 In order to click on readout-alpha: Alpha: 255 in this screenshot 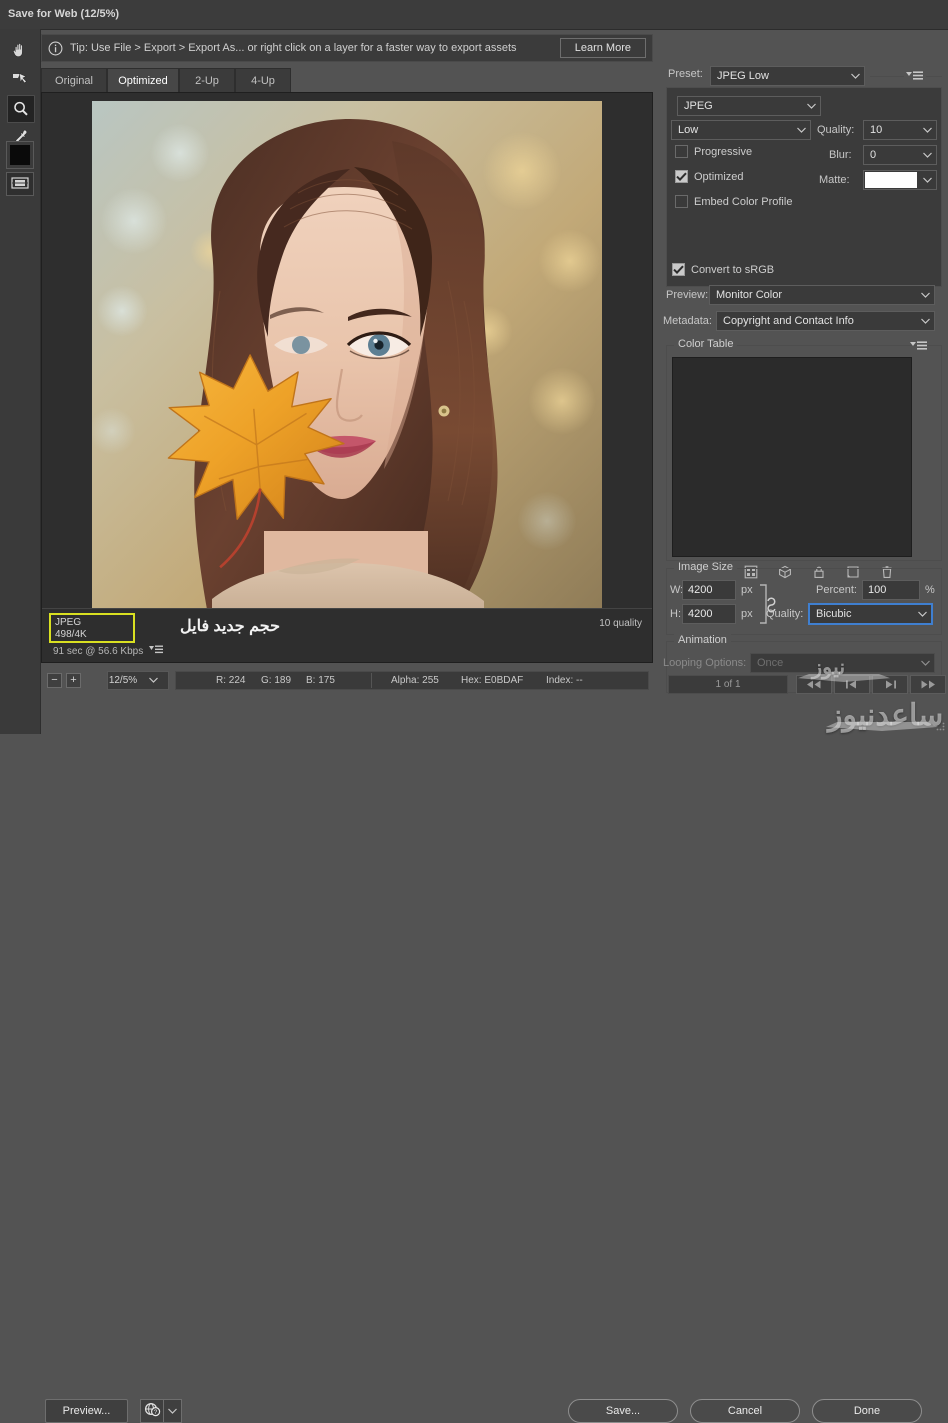, I will do `click(415, 680)`.